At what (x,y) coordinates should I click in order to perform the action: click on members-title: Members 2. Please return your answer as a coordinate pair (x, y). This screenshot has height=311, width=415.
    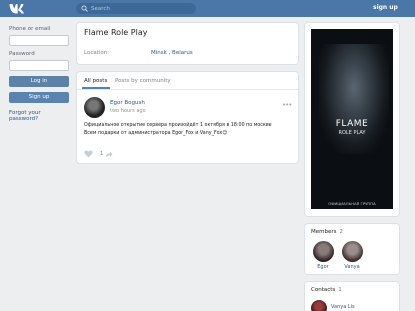
    Looking at the image, I should click on (327, 232).